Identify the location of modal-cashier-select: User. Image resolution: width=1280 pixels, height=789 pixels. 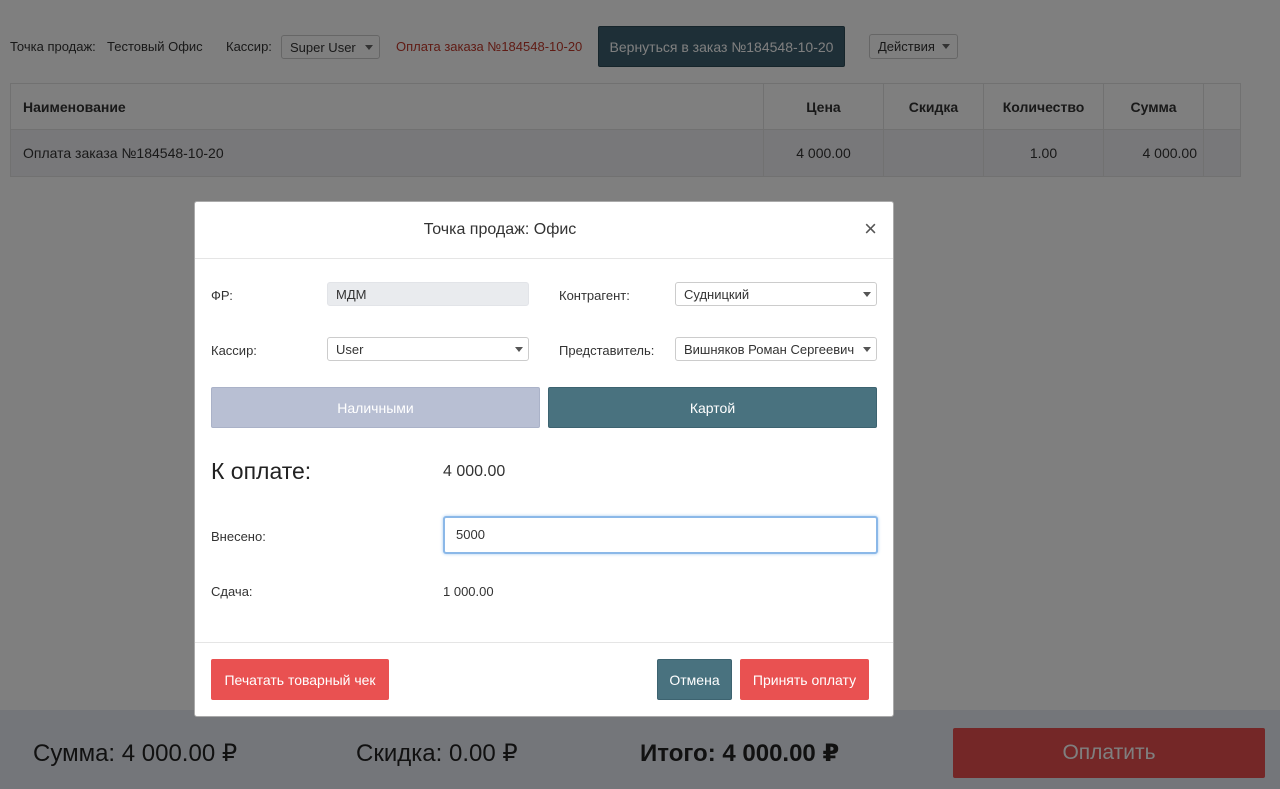
(428, 349).